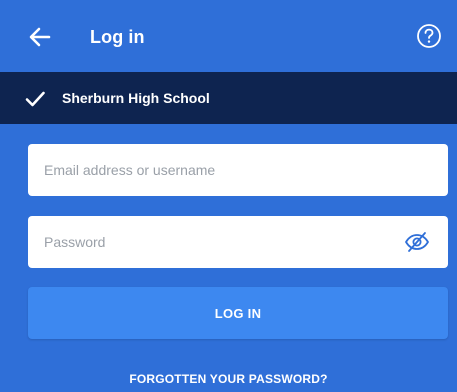 Image resolution: width=457 pixels, height=392 pixels. I want to click on arrow-left-icon, so click(40, 37).